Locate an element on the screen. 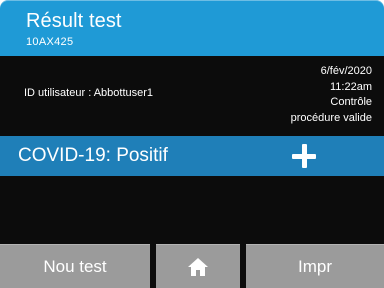 Image resolution: width=384 pixels, height=288 pixels. new-test-button: Nou test is located at coordinates (75, 266).